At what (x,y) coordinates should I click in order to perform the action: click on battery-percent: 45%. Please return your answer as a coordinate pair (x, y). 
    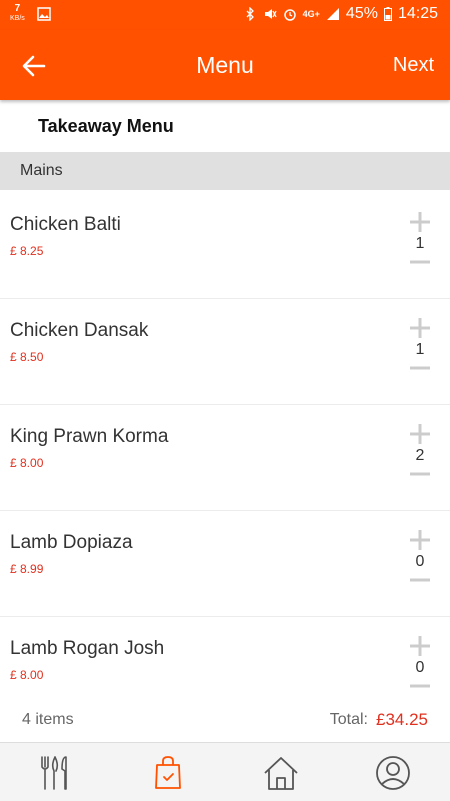
    Looking at the image, I should click on (361, 13).